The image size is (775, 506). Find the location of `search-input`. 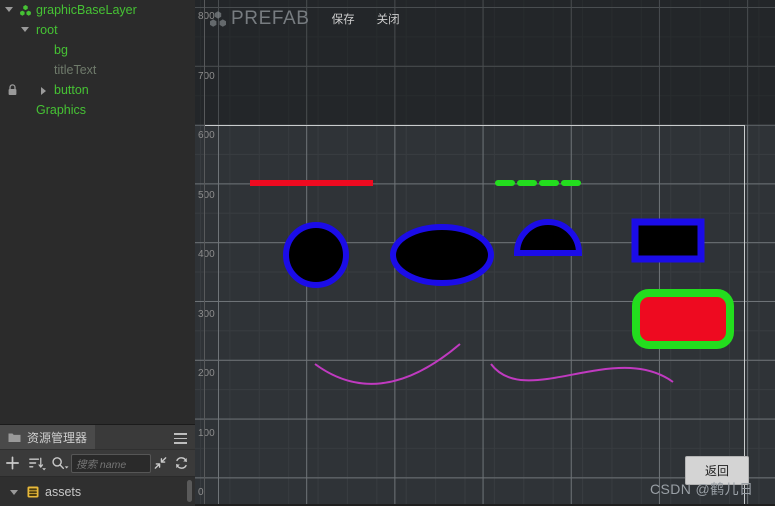

search-input is located at coordinates (111, 465).